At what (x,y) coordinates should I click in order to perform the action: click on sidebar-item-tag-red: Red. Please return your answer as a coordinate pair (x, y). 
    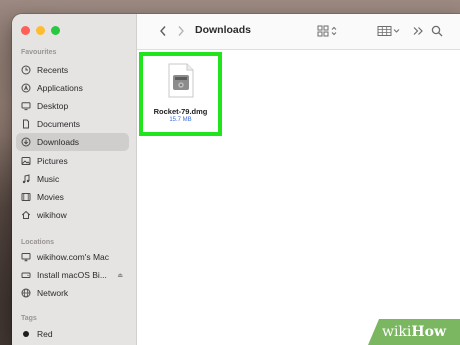
    Looking at the image, I should click on (72, 334).